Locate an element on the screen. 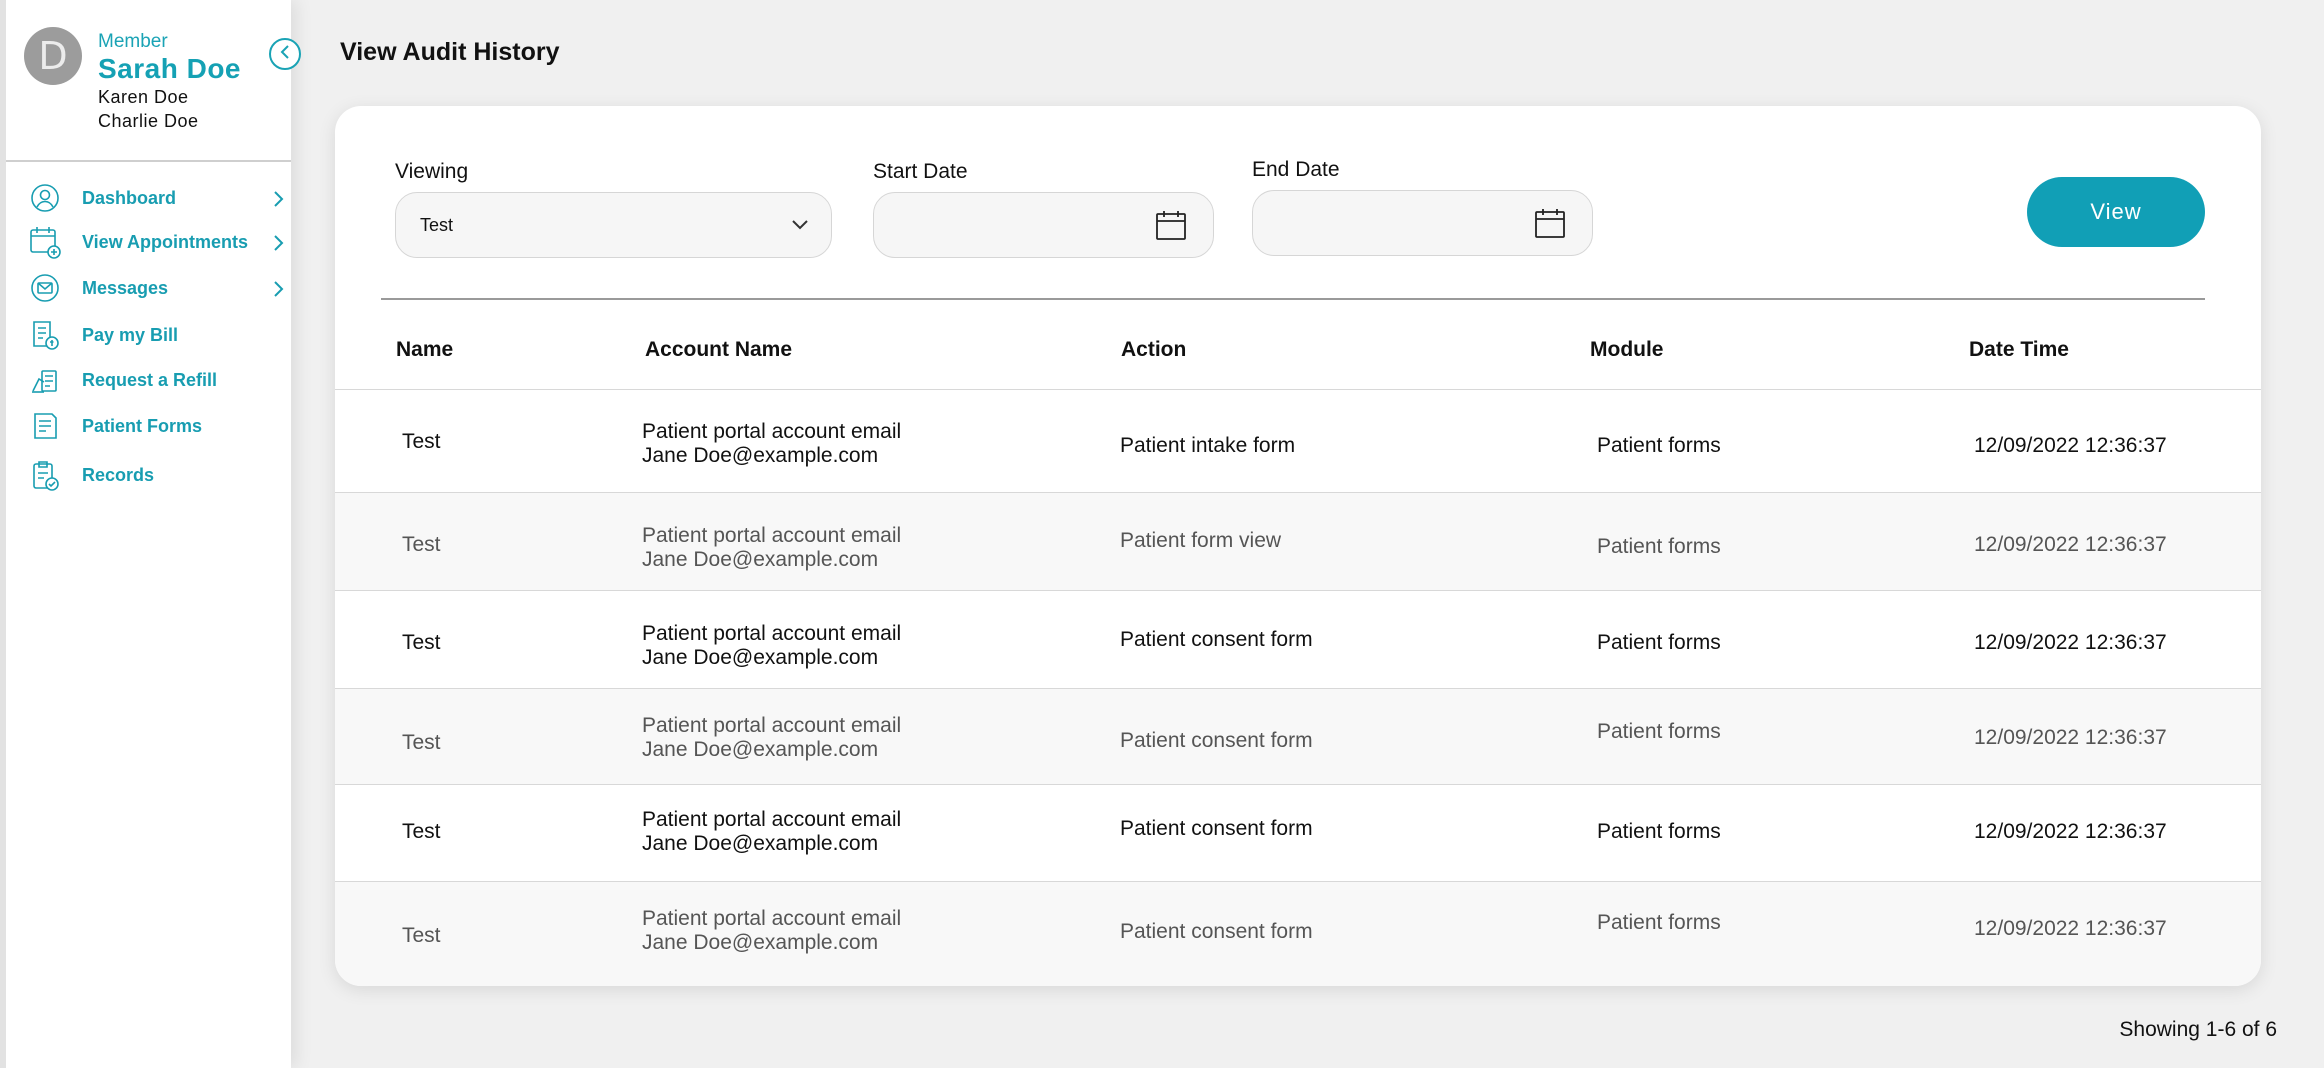 The height and width of the screenshot is (1068, 2324). viewing-select-value: Test is located at coordinates (437, 225).